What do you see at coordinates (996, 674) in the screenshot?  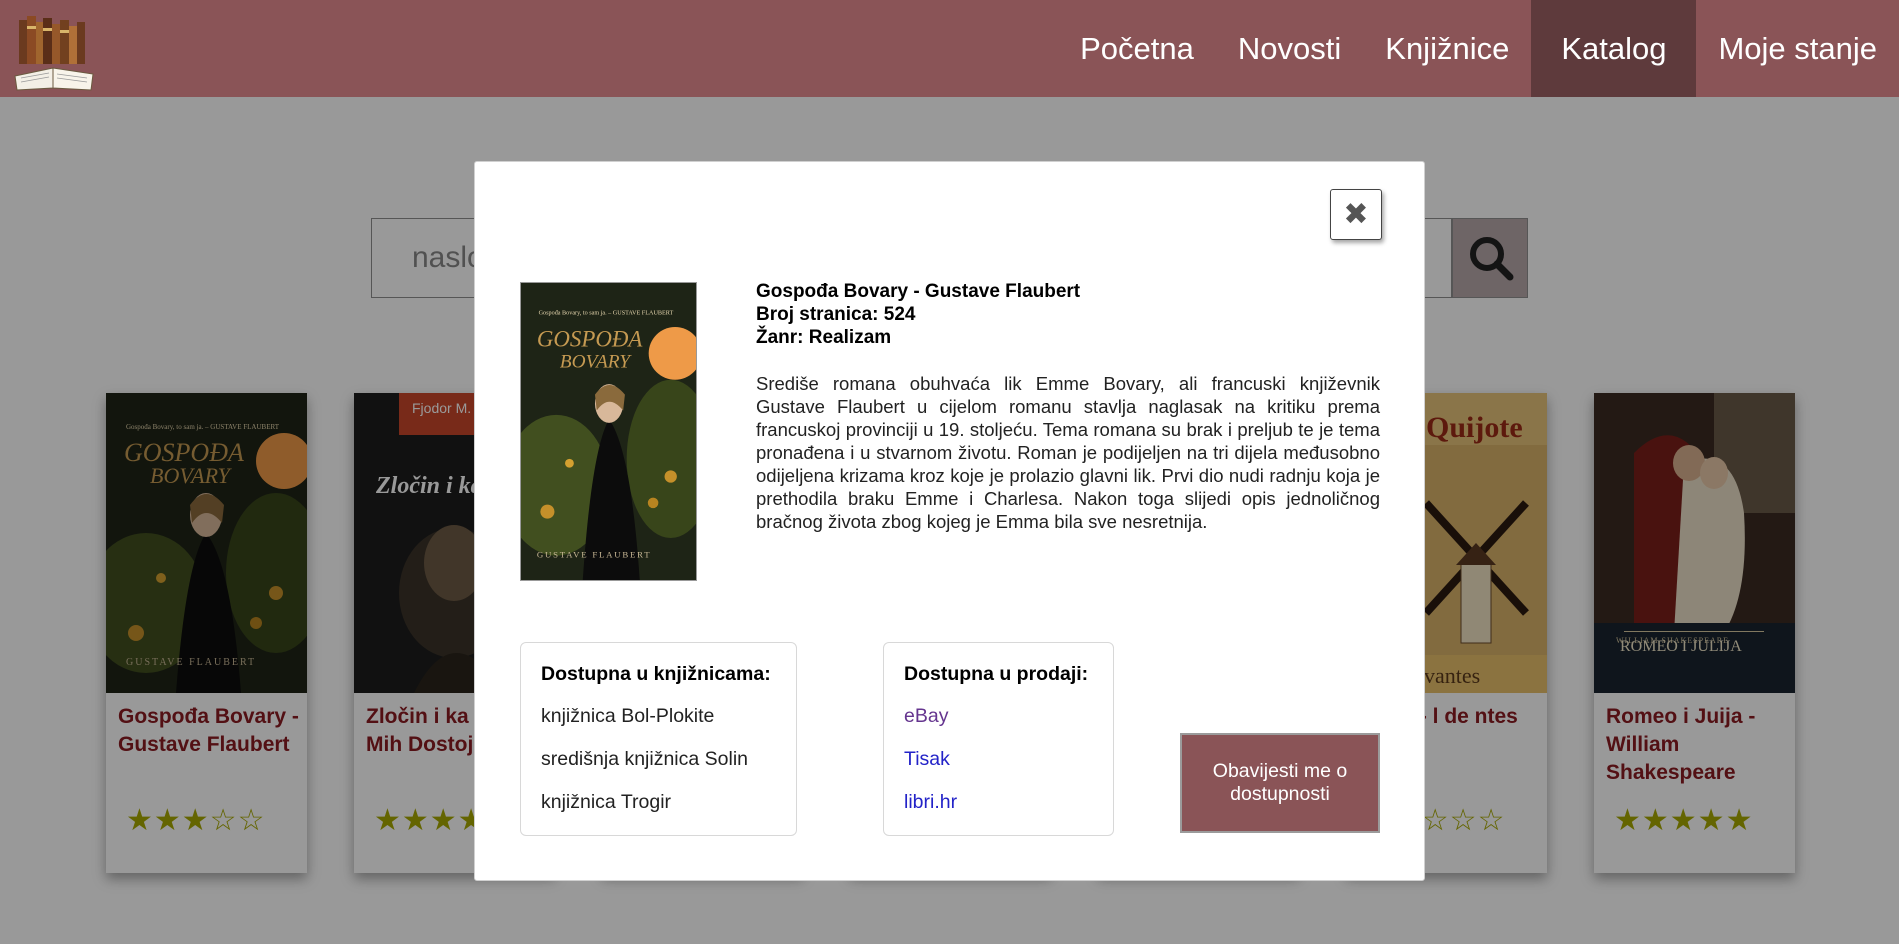 I see `shop-availability-title: Dostupna u prodaji:` at bounding box center [996, 674].